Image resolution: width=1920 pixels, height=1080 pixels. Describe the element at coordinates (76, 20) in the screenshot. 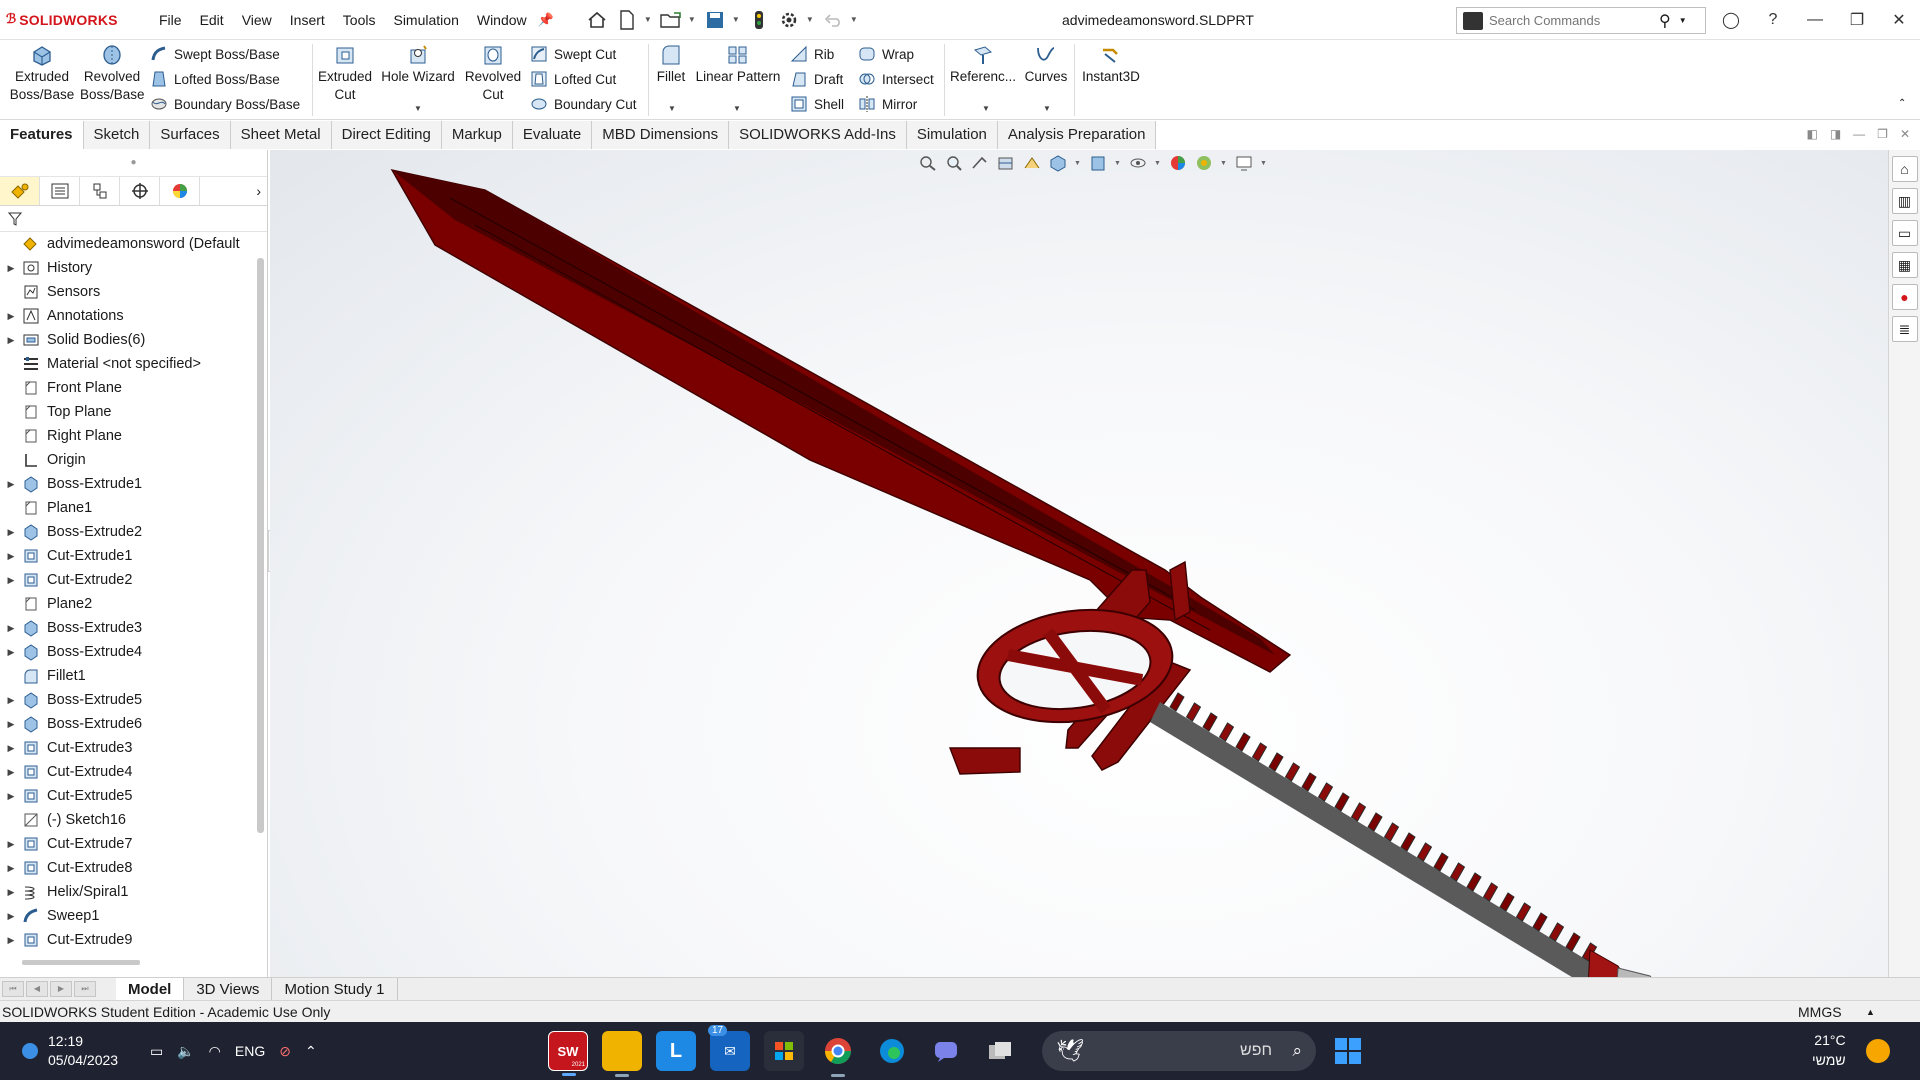

I see `solidworks-logo: ℬ SOLIDWORKS` at that location.